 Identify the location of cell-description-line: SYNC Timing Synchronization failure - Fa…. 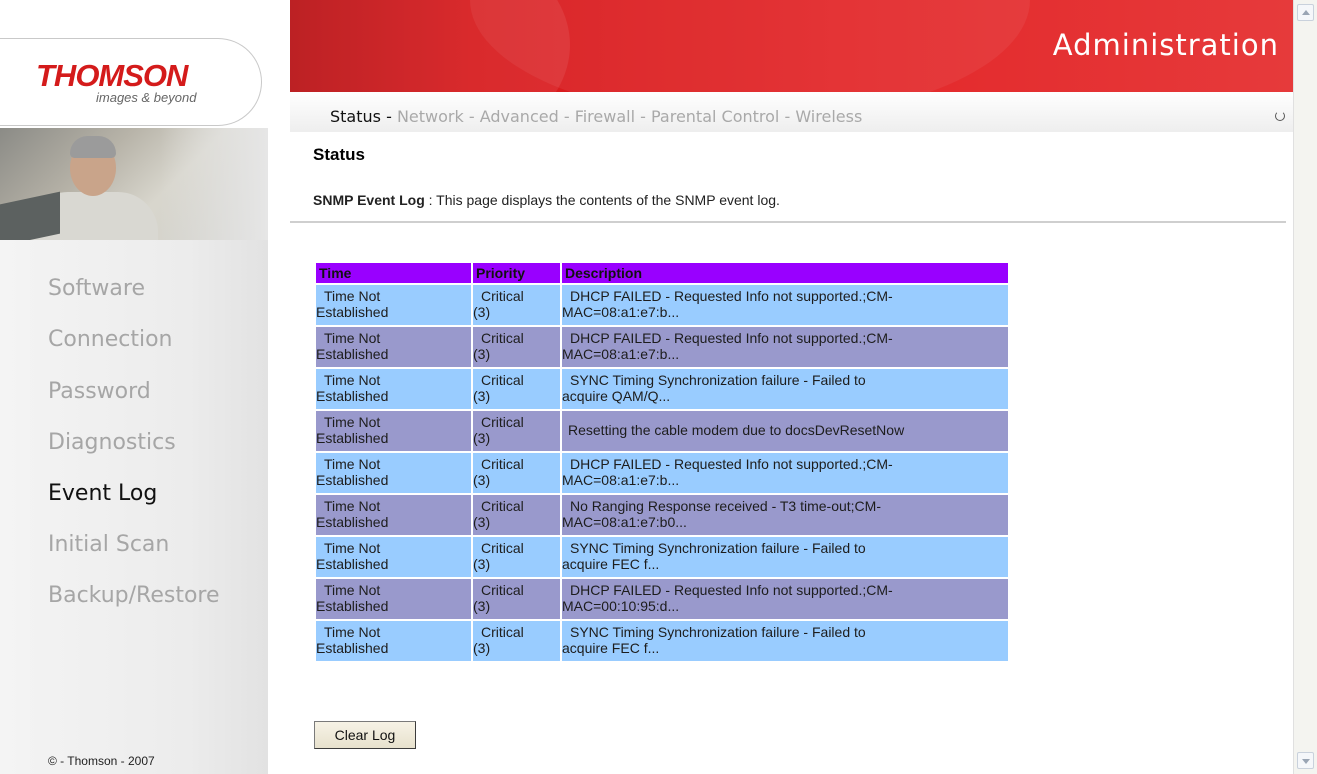
(718, 632).